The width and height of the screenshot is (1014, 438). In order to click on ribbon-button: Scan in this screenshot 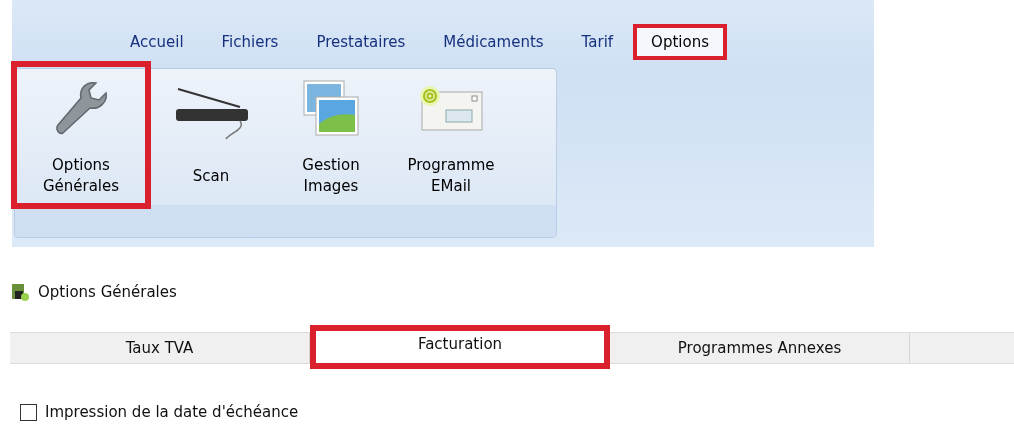, I will do `click(211, 135)`.